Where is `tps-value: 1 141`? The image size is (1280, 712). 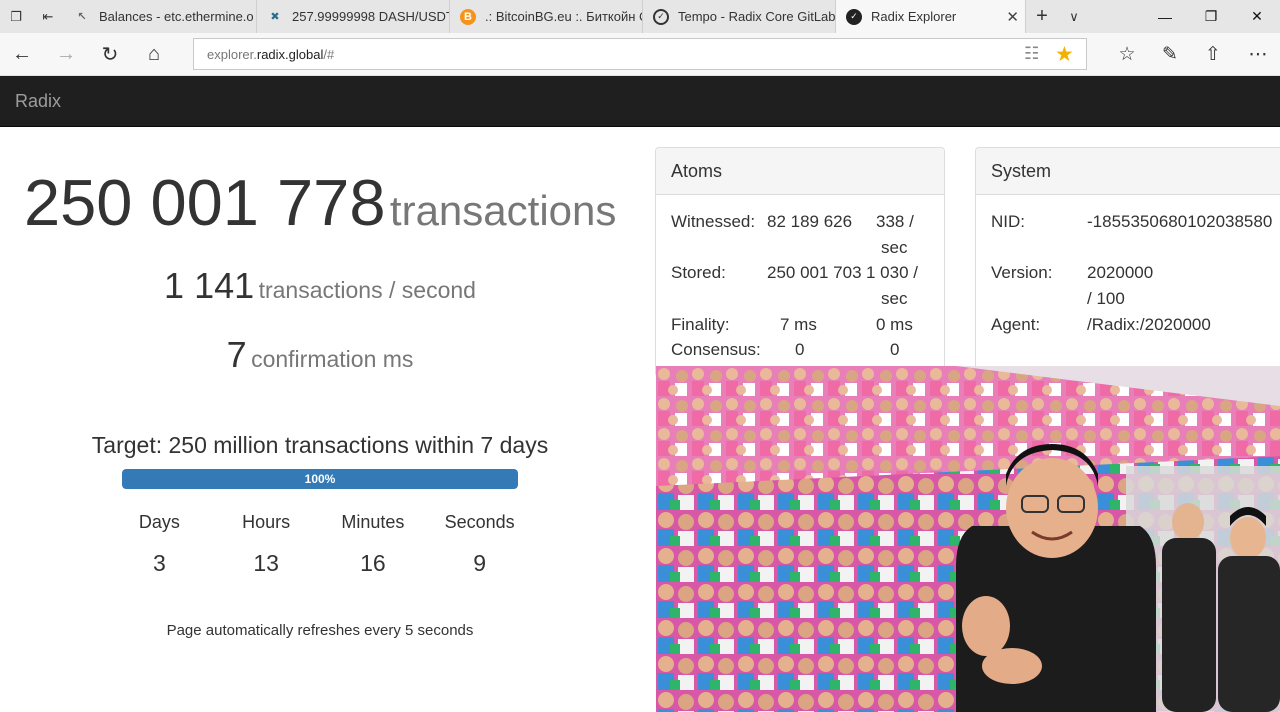 tps-value: 1 141 is located at coordinates (209, 285).